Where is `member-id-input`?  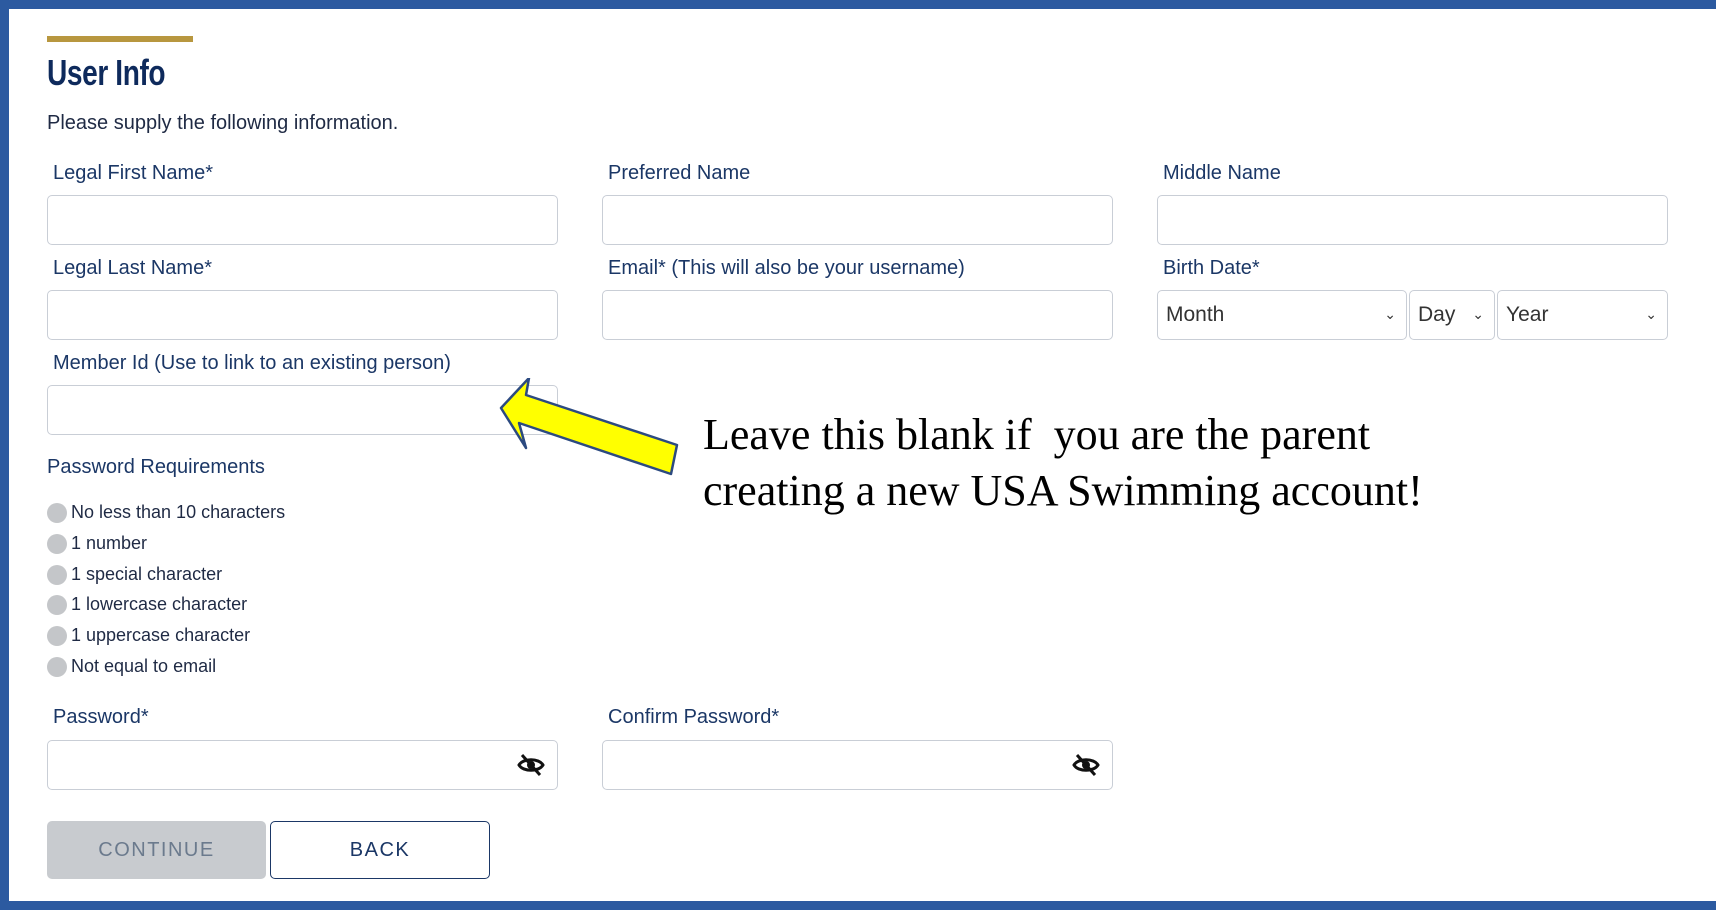 member-id-input is located at coordinates (302, 410).